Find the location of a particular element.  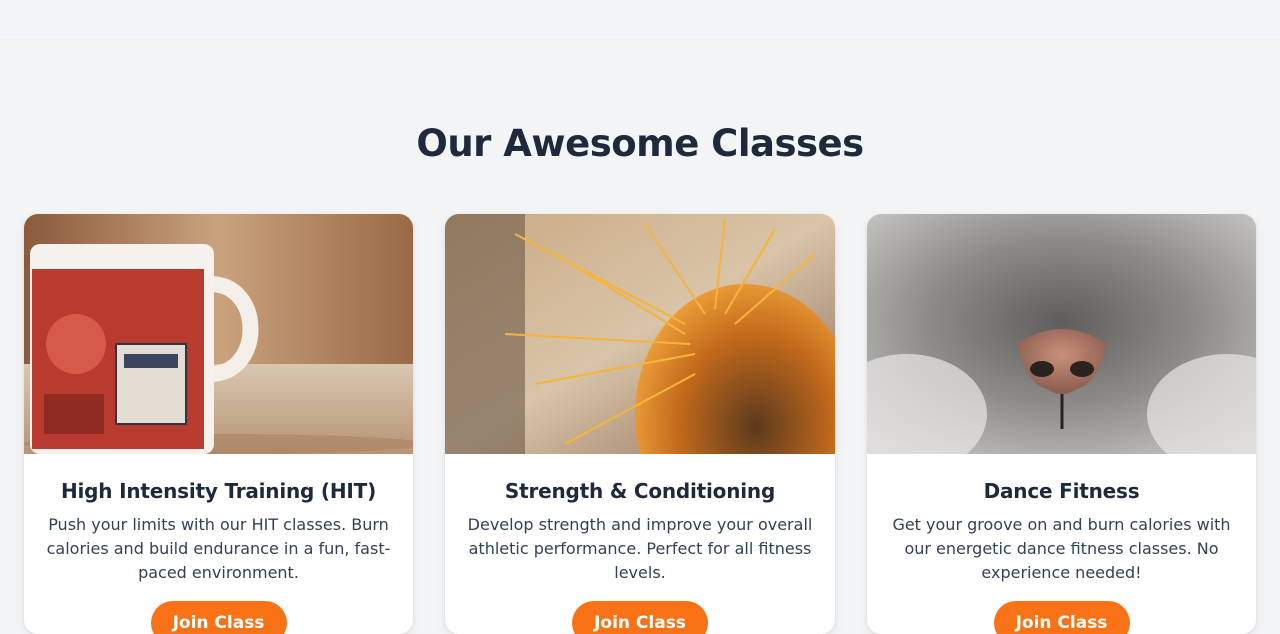

class-title: High Intensity Training (HIT) is located at coordinates (218, 491).